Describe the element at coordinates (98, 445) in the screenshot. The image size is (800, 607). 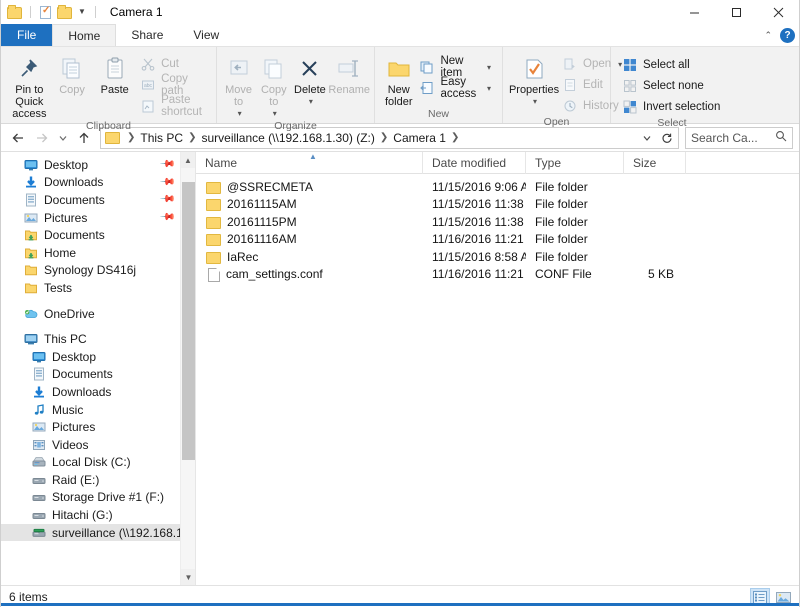
I see `sidebar-item-videos: Videos` at that location.